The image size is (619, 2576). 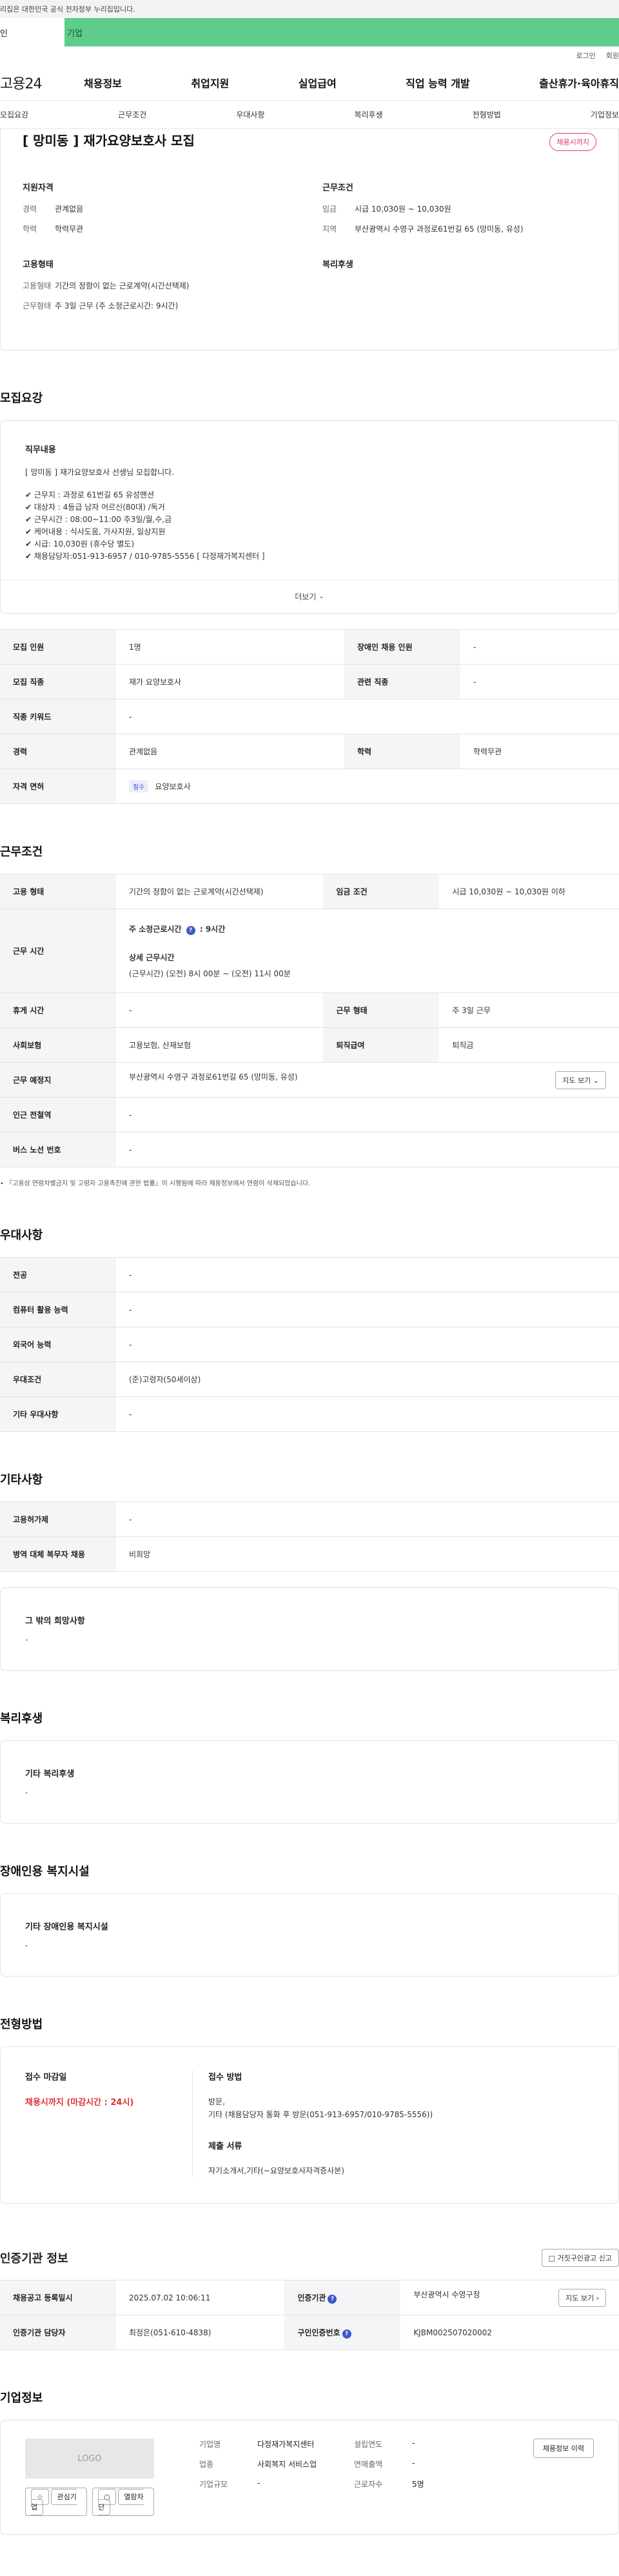 I want to click on weekly-hours-label: 주 소정근로시간, so click(x=155, y=929).